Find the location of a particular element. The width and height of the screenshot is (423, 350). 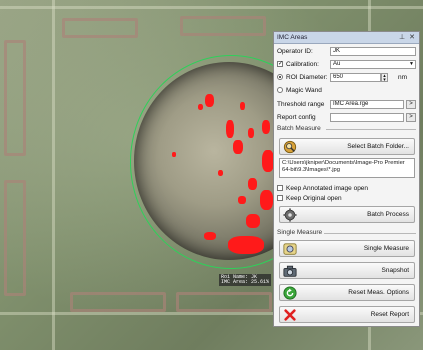

calibration-select: Au ▼ is located at coordinates (373, 64).